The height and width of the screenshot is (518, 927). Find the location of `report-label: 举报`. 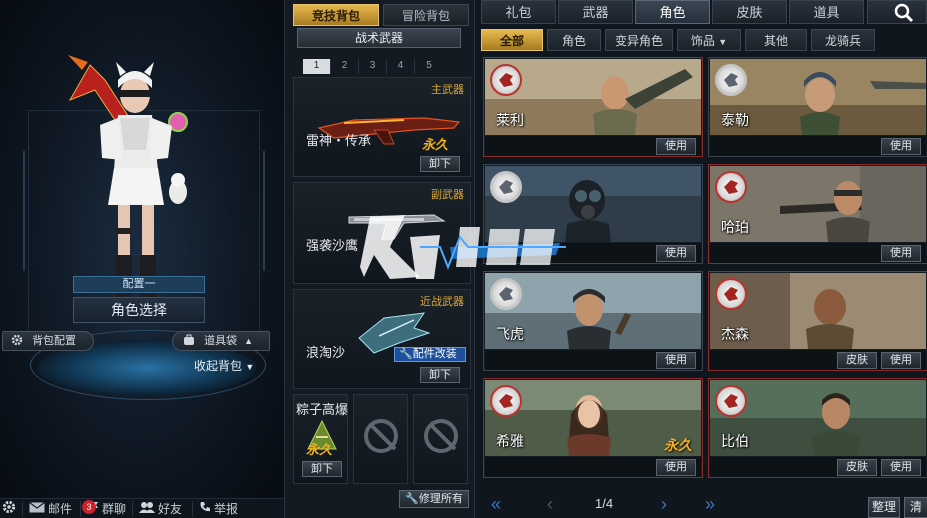

report-label: 举报 is located at coordinates (226, 509).